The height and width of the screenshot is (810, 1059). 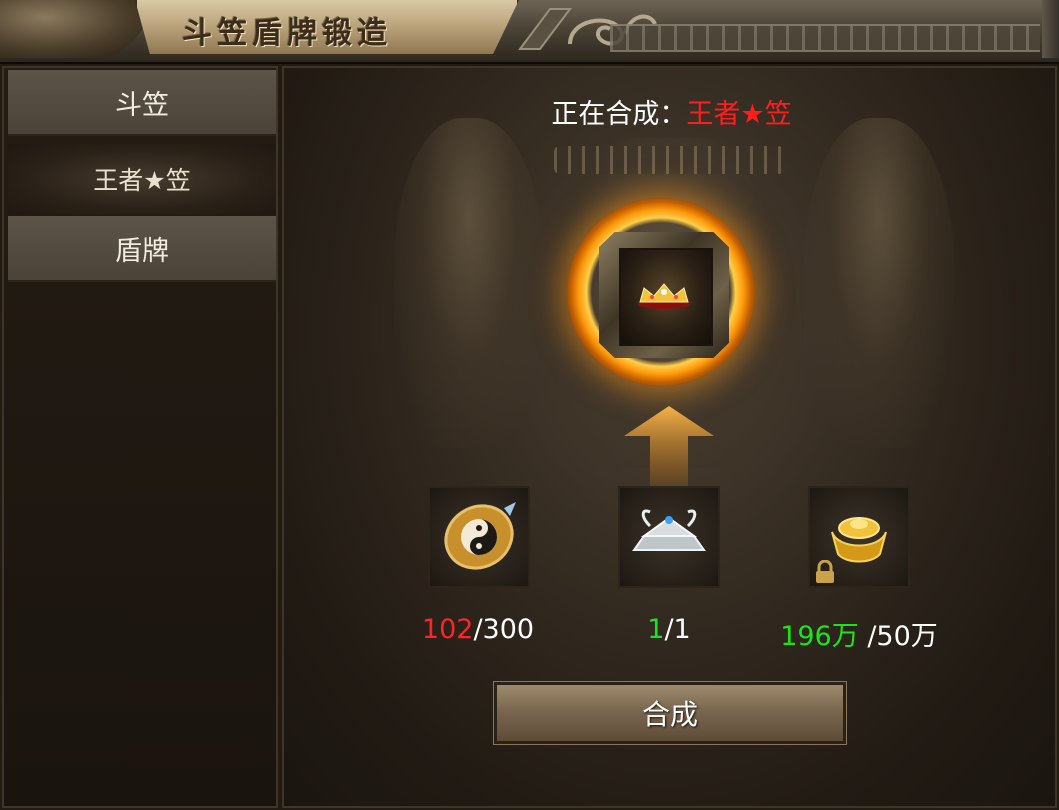 I want to click on sidebar-item-douli: 斗笠, so click(x=142, y=103).